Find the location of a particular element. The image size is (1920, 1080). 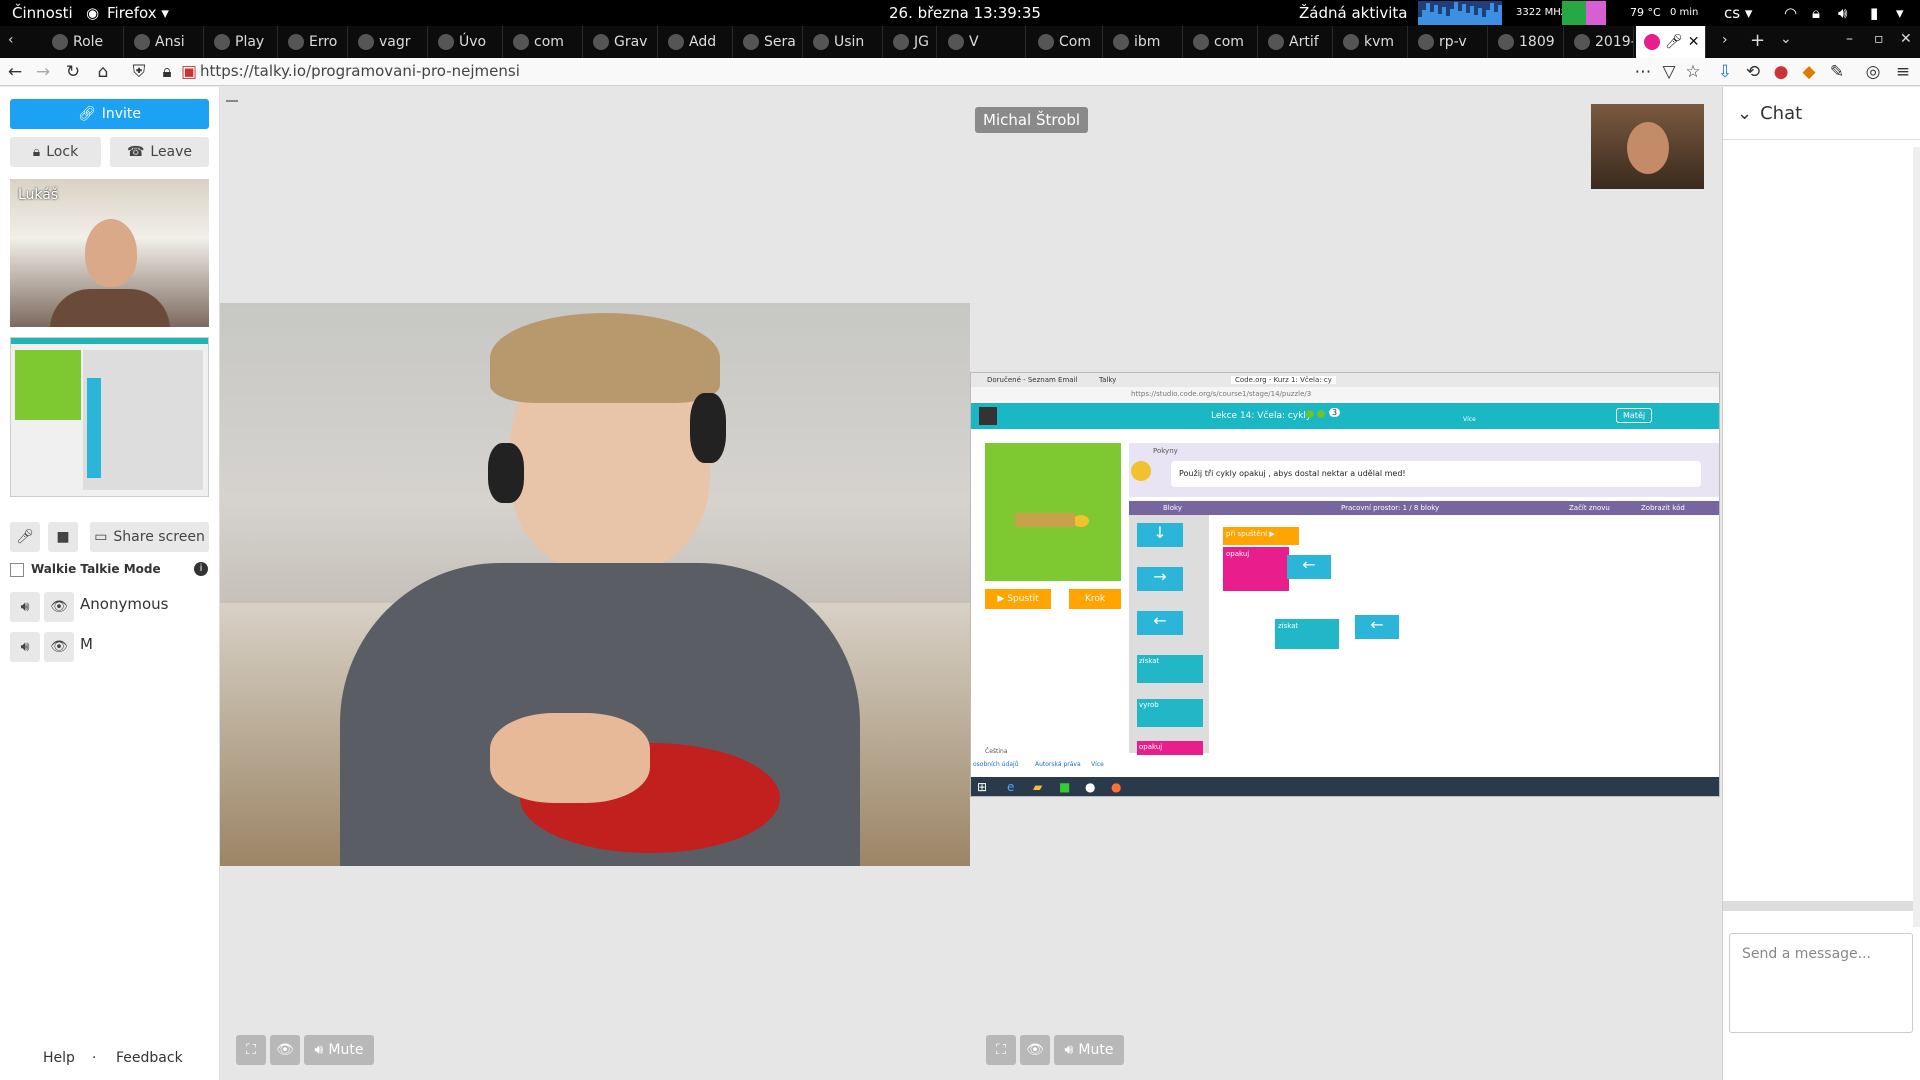

info-icon: i is located at coordinates (201, 569).